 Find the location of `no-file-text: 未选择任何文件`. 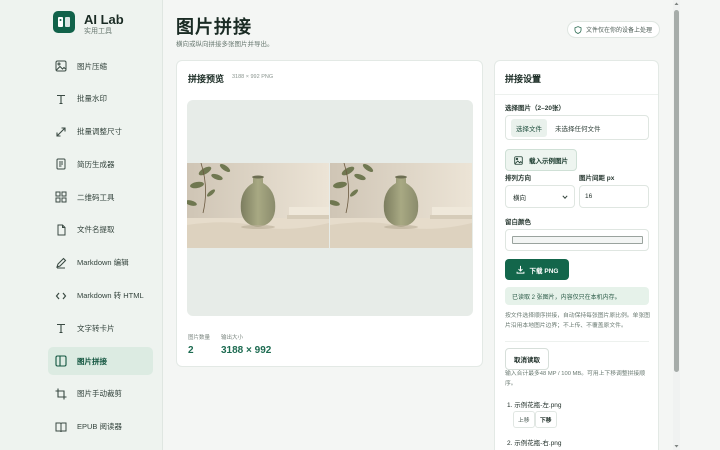

no-file-text: 未选择任何文件 is located at coordinates (578, 129).